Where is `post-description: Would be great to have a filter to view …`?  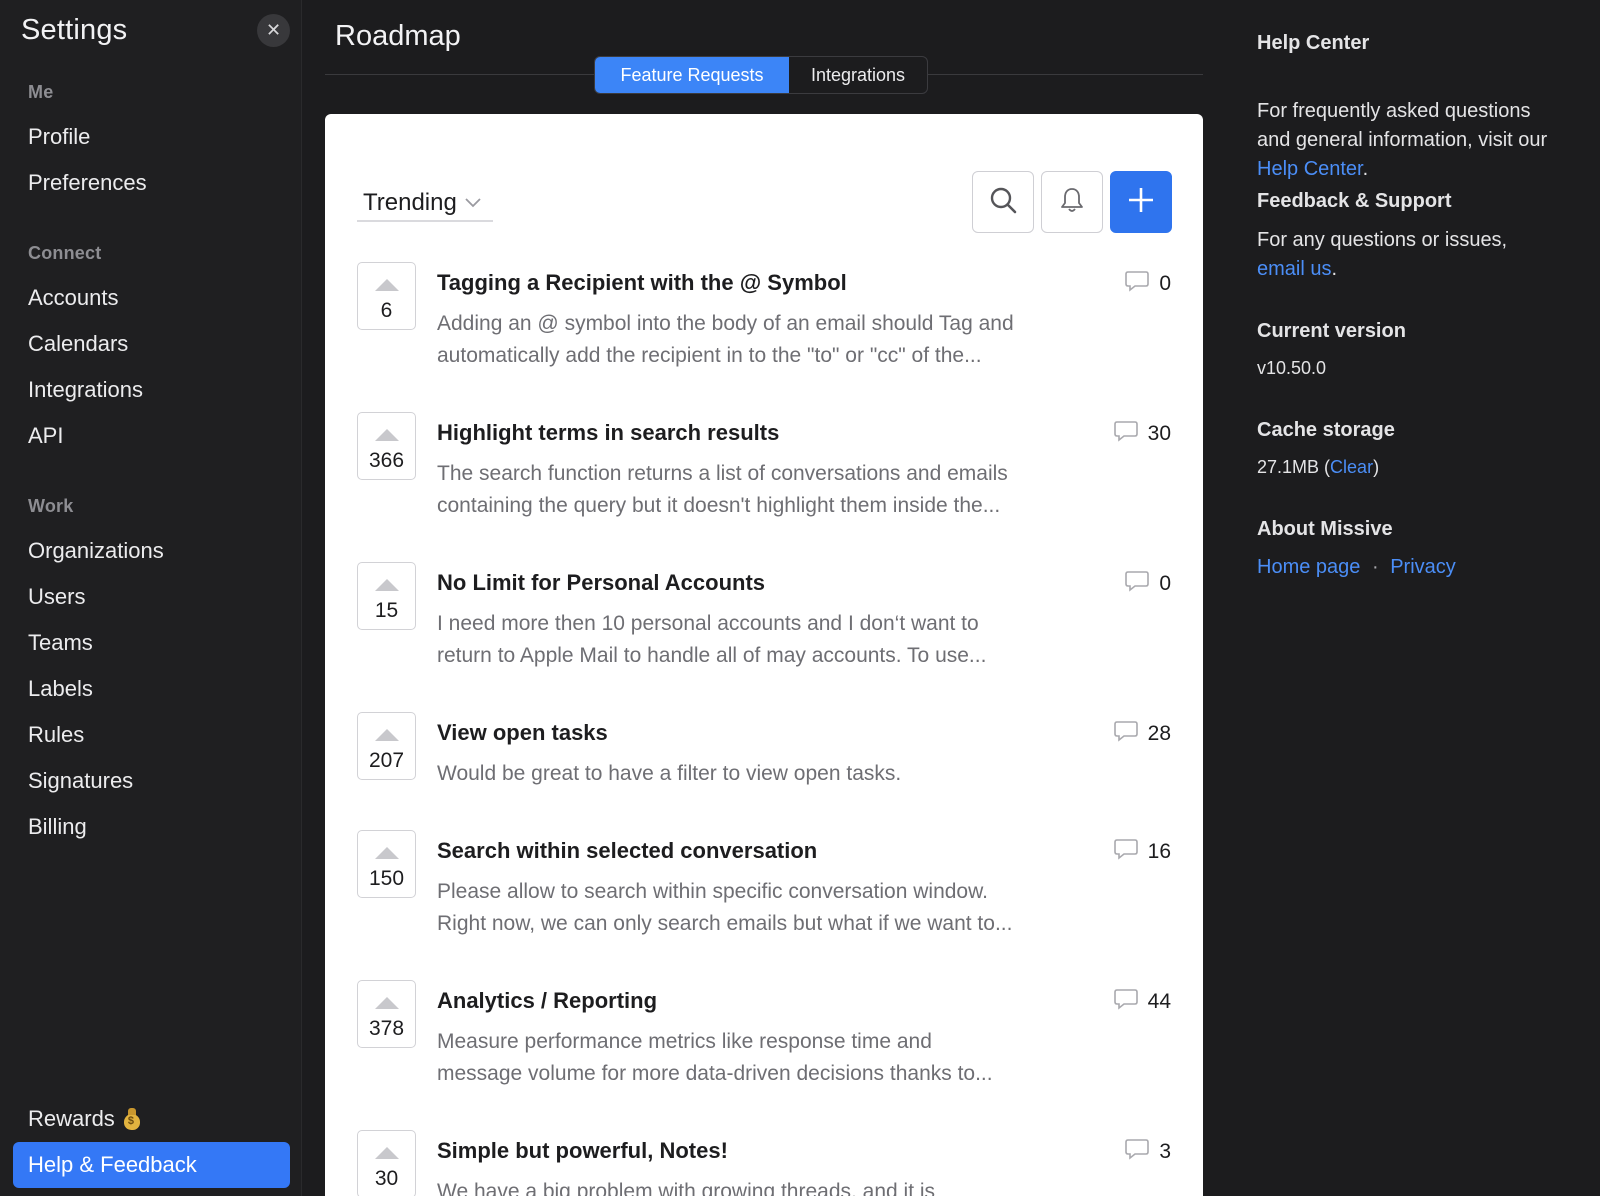 post-description: Would be great to have a filter to view … is located at coordinates (669, 773).